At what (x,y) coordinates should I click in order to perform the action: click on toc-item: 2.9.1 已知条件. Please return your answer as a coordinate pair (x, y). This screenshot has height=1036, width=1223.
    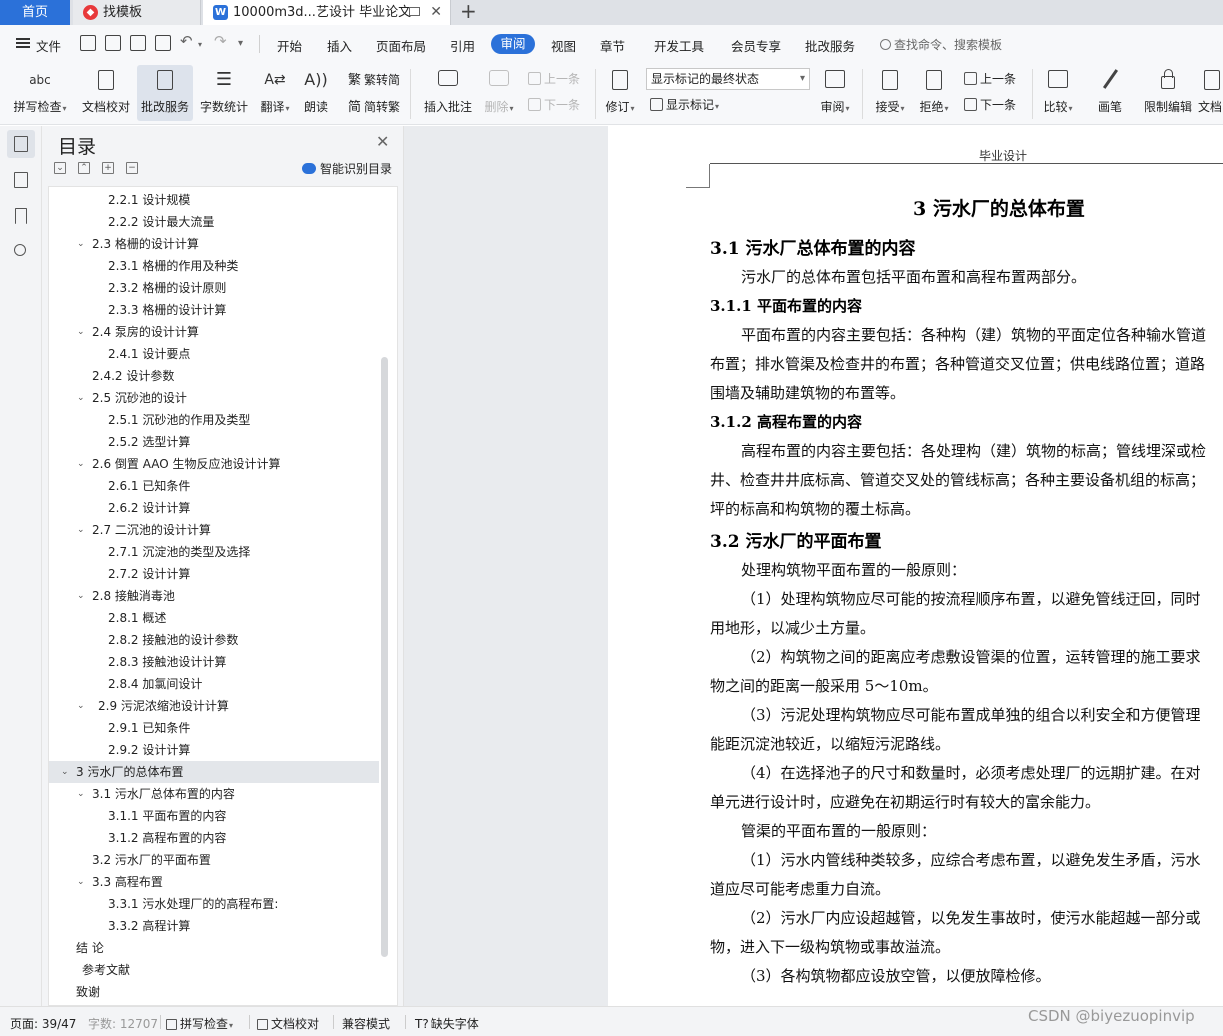
    Looking at the image, I should click on (214, 728).